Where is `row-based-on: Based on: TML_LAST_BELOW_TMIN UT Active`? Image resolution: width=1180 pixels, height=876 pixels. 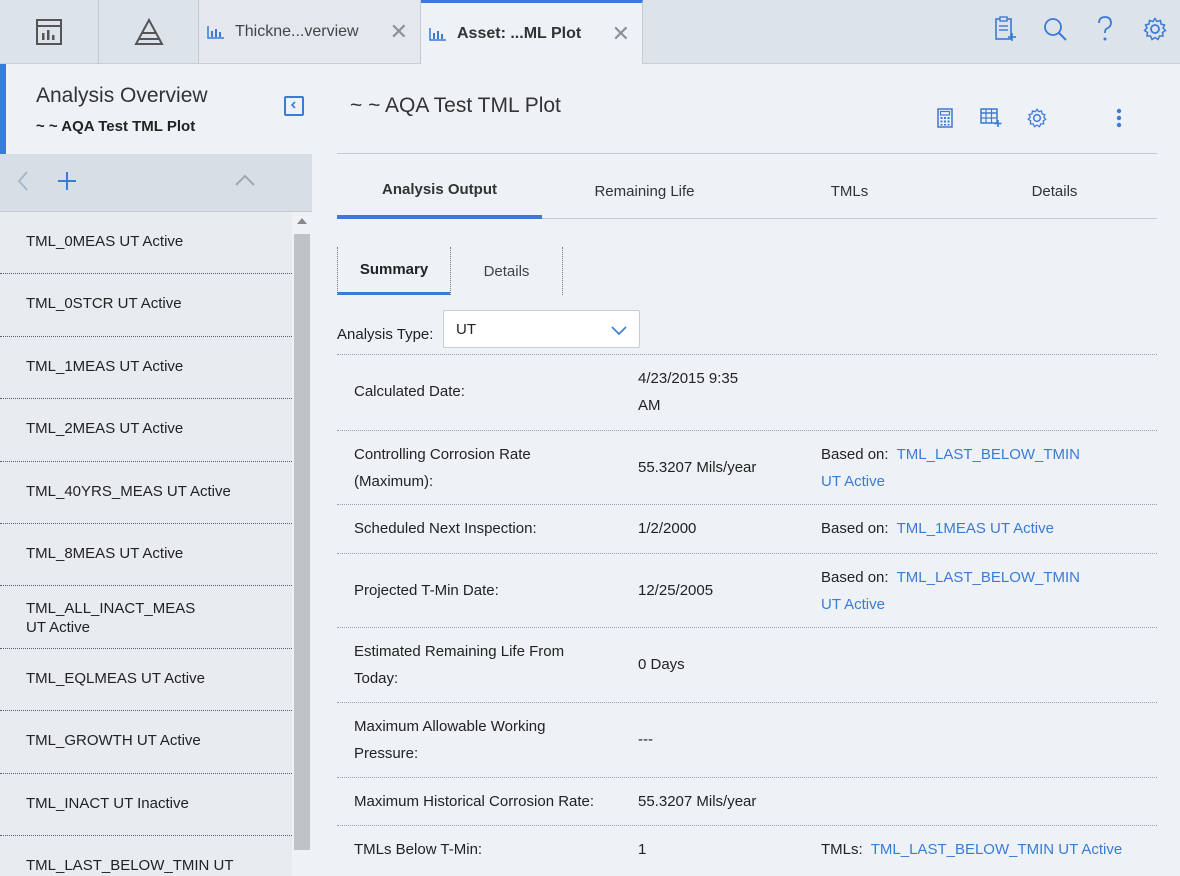 row-based-on: Based on: TML_LAST_BELOW_TMIN UT Active is located at coordinates (961, 591).